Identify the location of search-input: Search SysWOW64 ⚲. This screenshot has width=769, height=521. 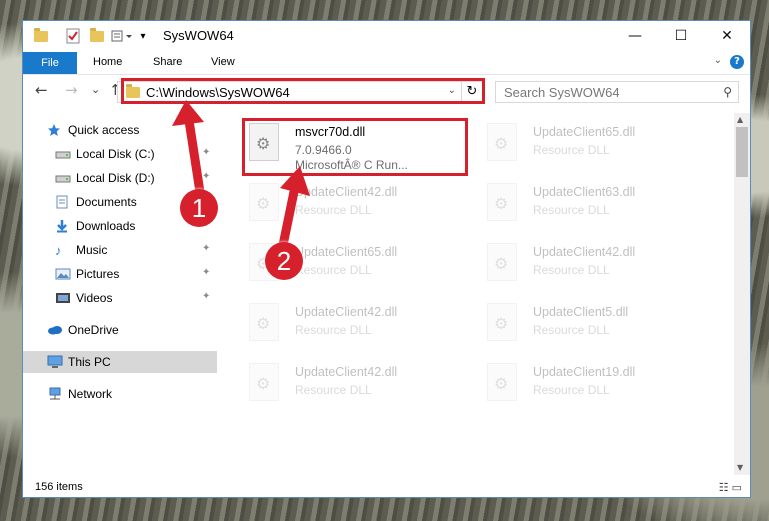
(617, 92).